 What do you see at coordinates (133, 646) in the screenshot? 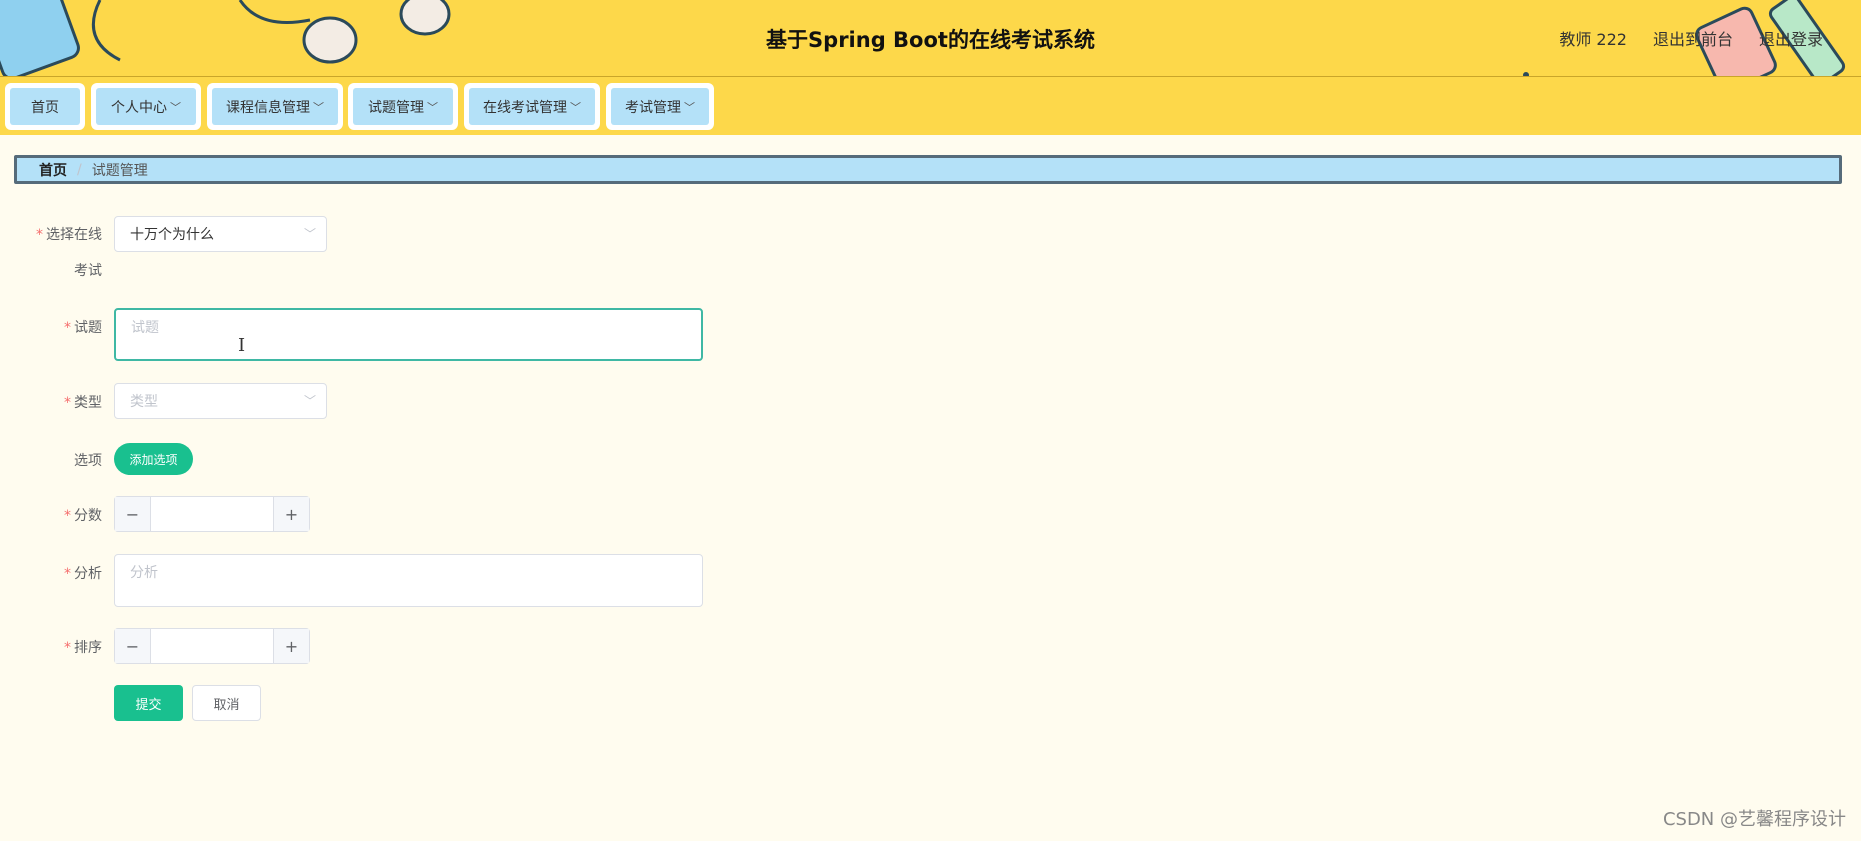
I see `order-decrement-button: −` at bounding box center [133, 646].